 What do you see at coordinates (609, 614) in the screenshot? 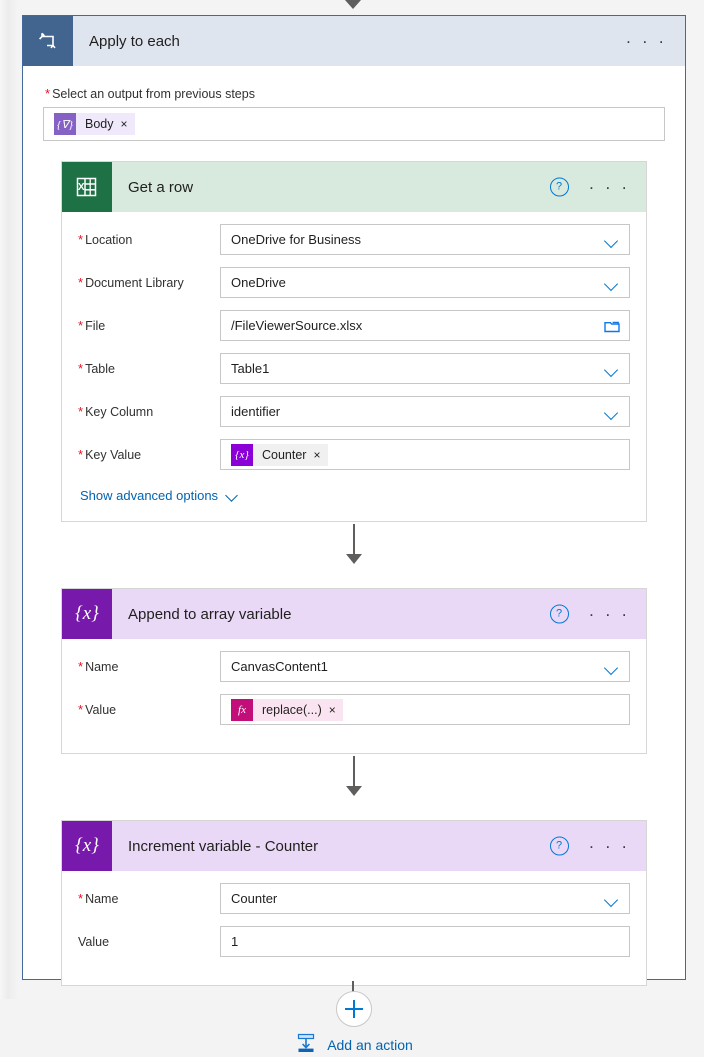
I see `append-menu-button: · · ·` at bounding box center [609, 614].